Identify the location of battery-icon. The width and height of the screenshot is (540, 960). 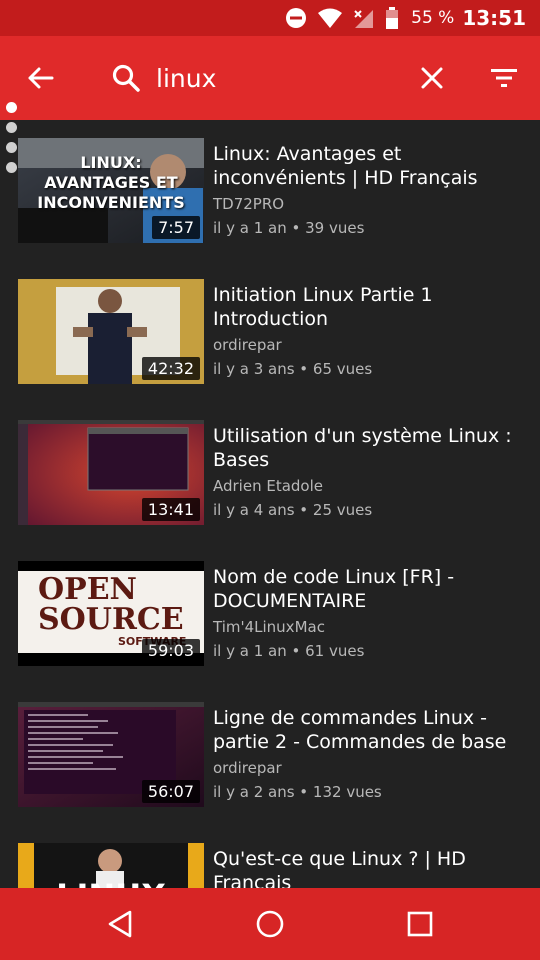
(392, 18).